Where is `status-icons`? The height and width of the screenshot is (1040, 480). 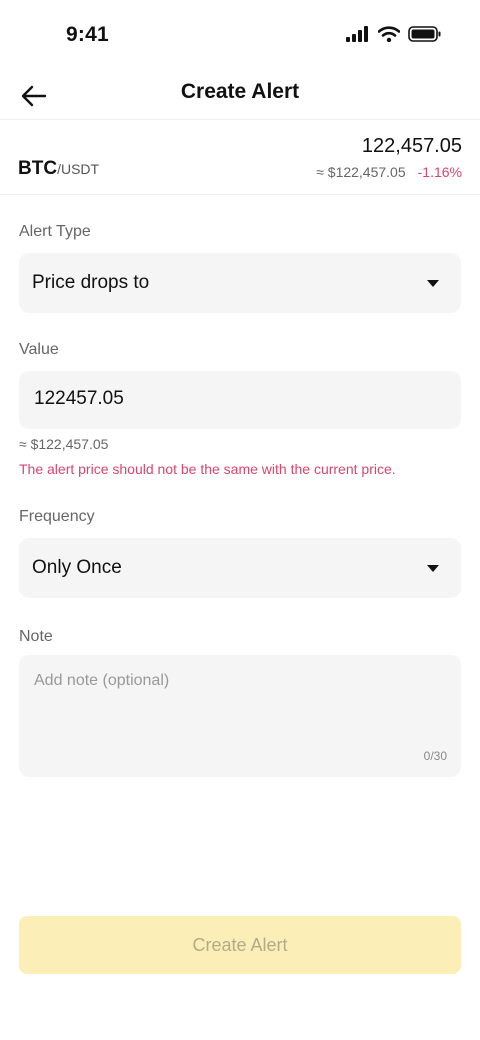
status-icons is located at coordinates (394, 34).